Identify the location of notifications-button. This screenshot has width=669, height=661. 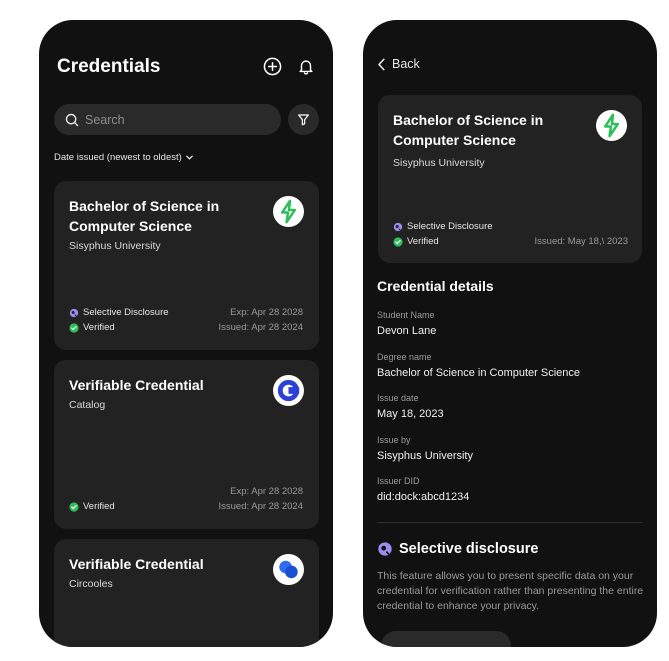
(306, 66).